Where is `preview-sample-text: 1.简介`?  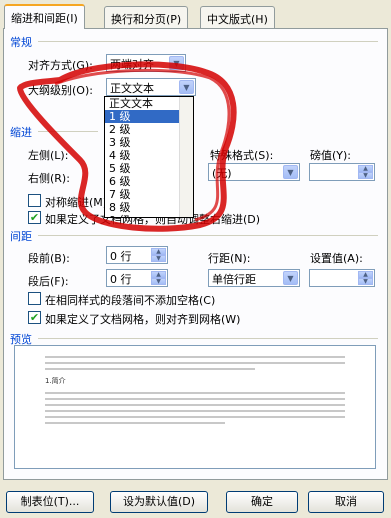 preview-sample-text: 1.简介 is located at coordinates (55, 381).